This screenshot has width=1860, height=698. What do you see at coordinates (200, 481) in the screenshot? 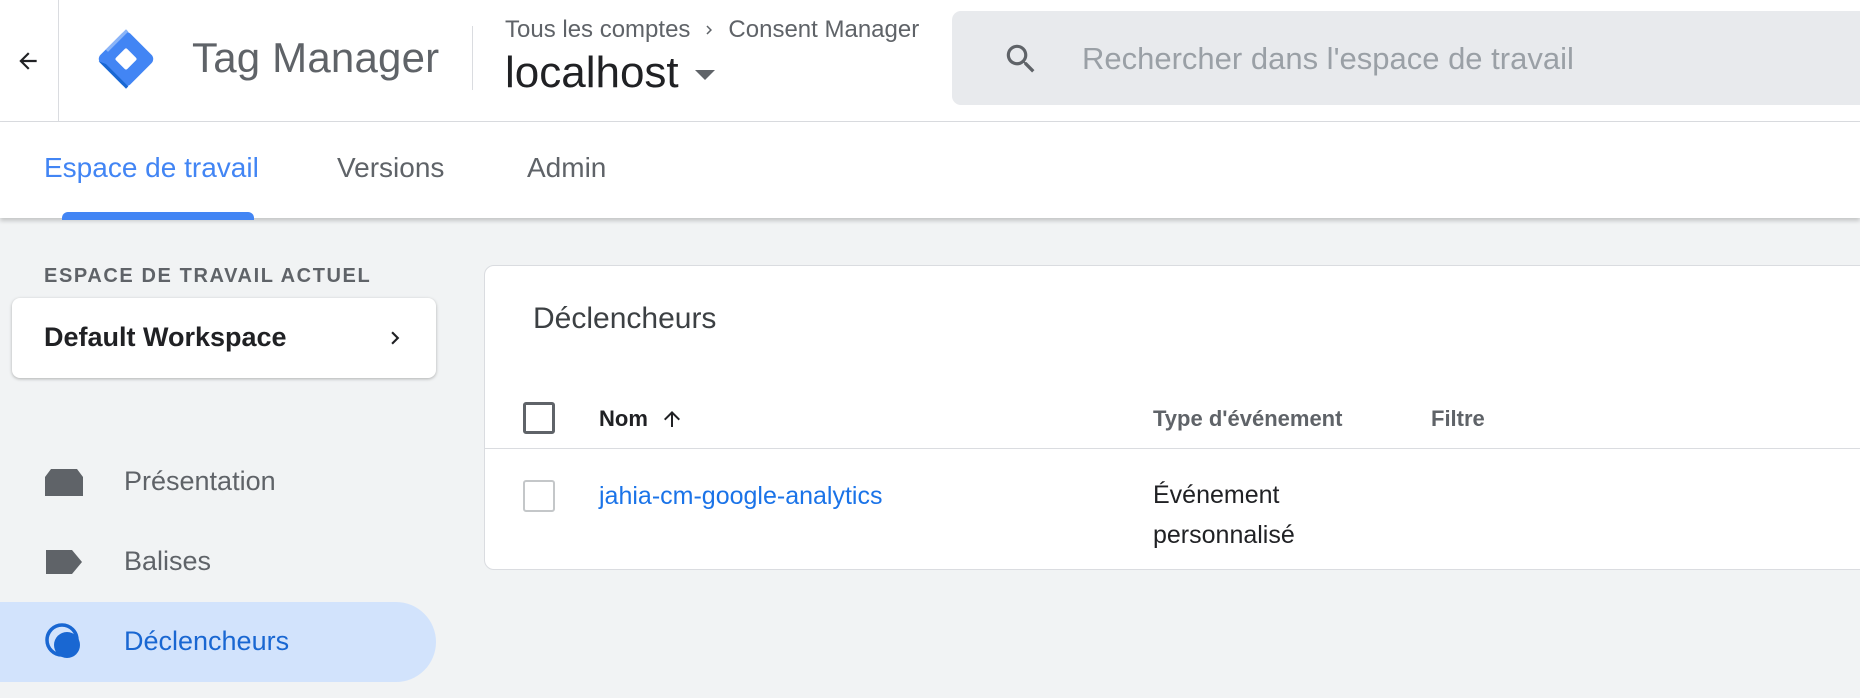
I see `sidebar-item-label: Présentation` at bounding box center [200, 481].